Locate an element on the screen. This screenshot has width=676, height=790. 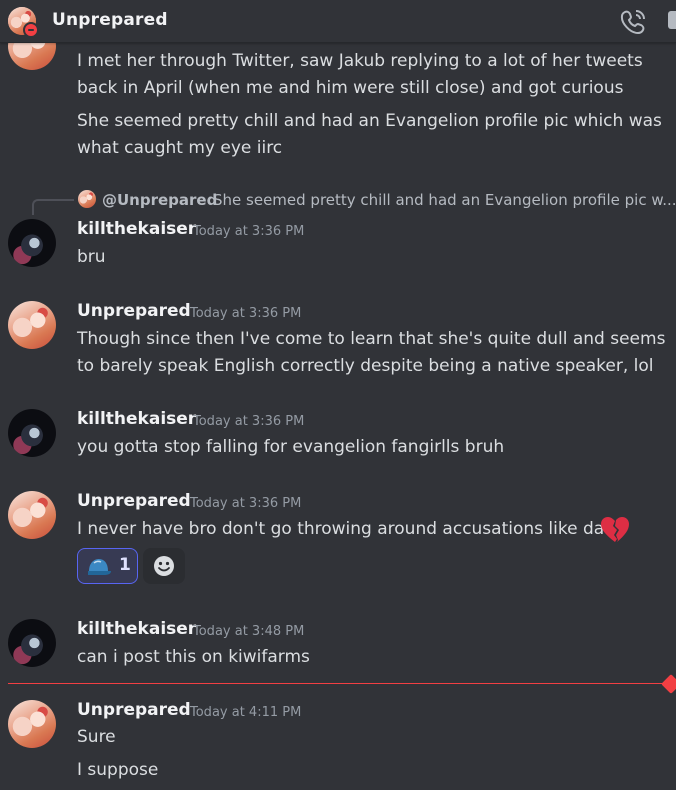
new-messages-divider is located at coordinates (338, 683).